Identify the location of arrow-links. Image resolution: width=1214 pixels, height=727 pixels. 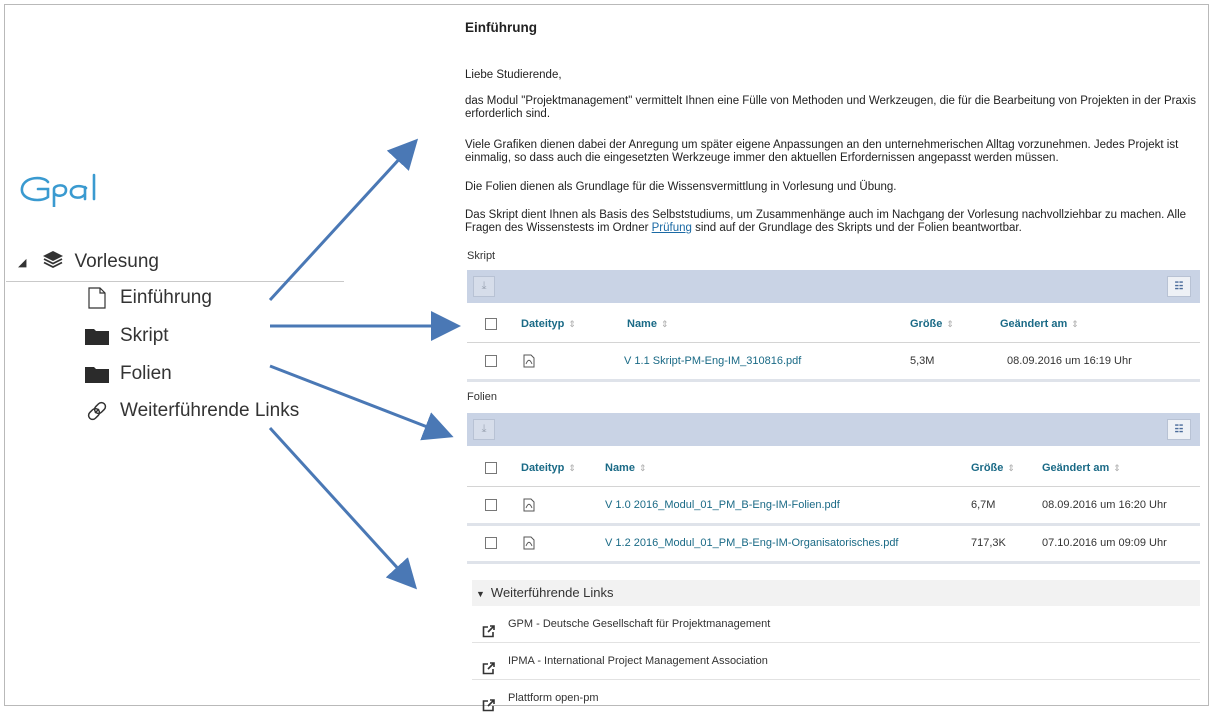
(343, 508).